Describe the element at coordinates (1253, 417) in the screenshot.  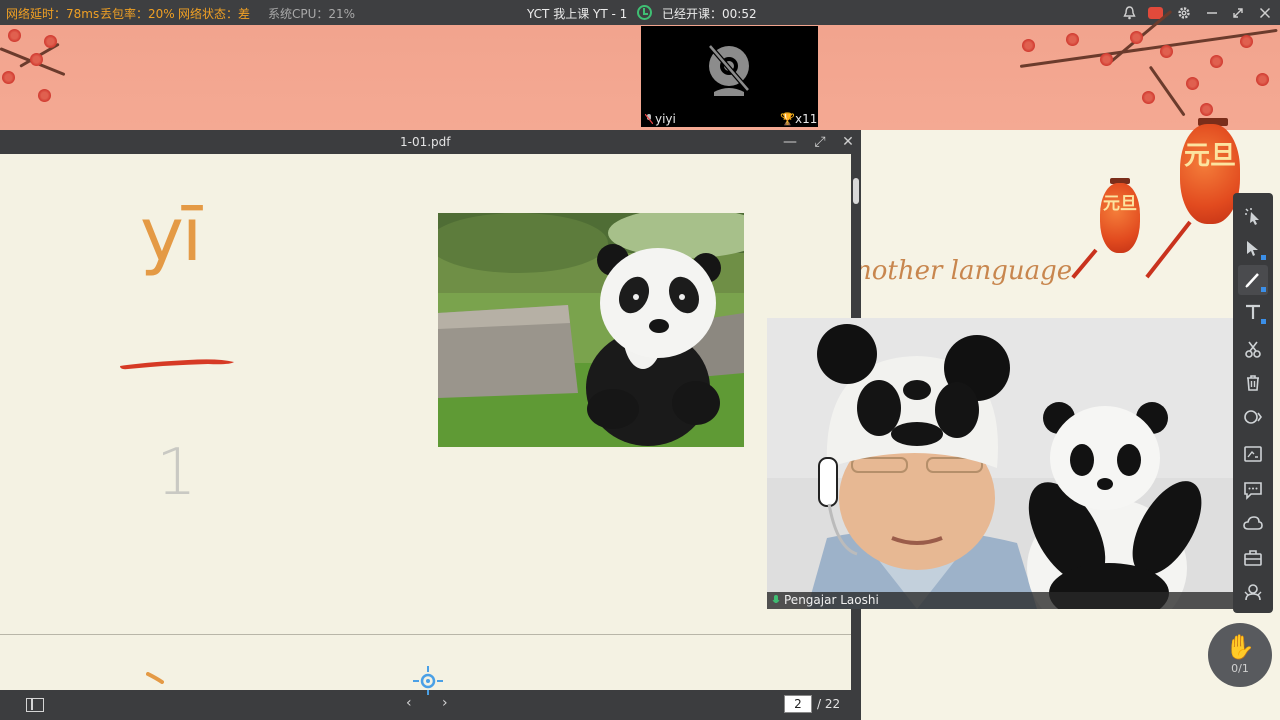
I see `shape-icon` at that location.